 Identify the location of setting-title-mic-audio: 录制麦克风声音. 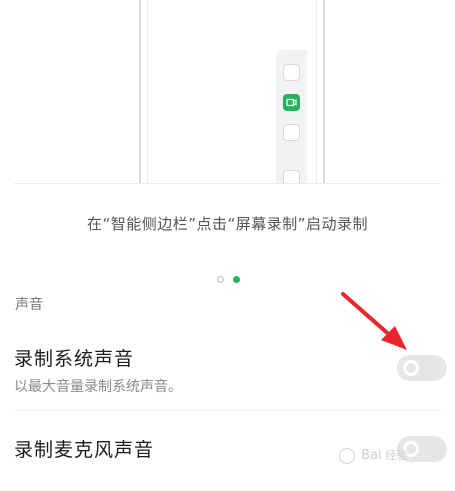
(84, 450).